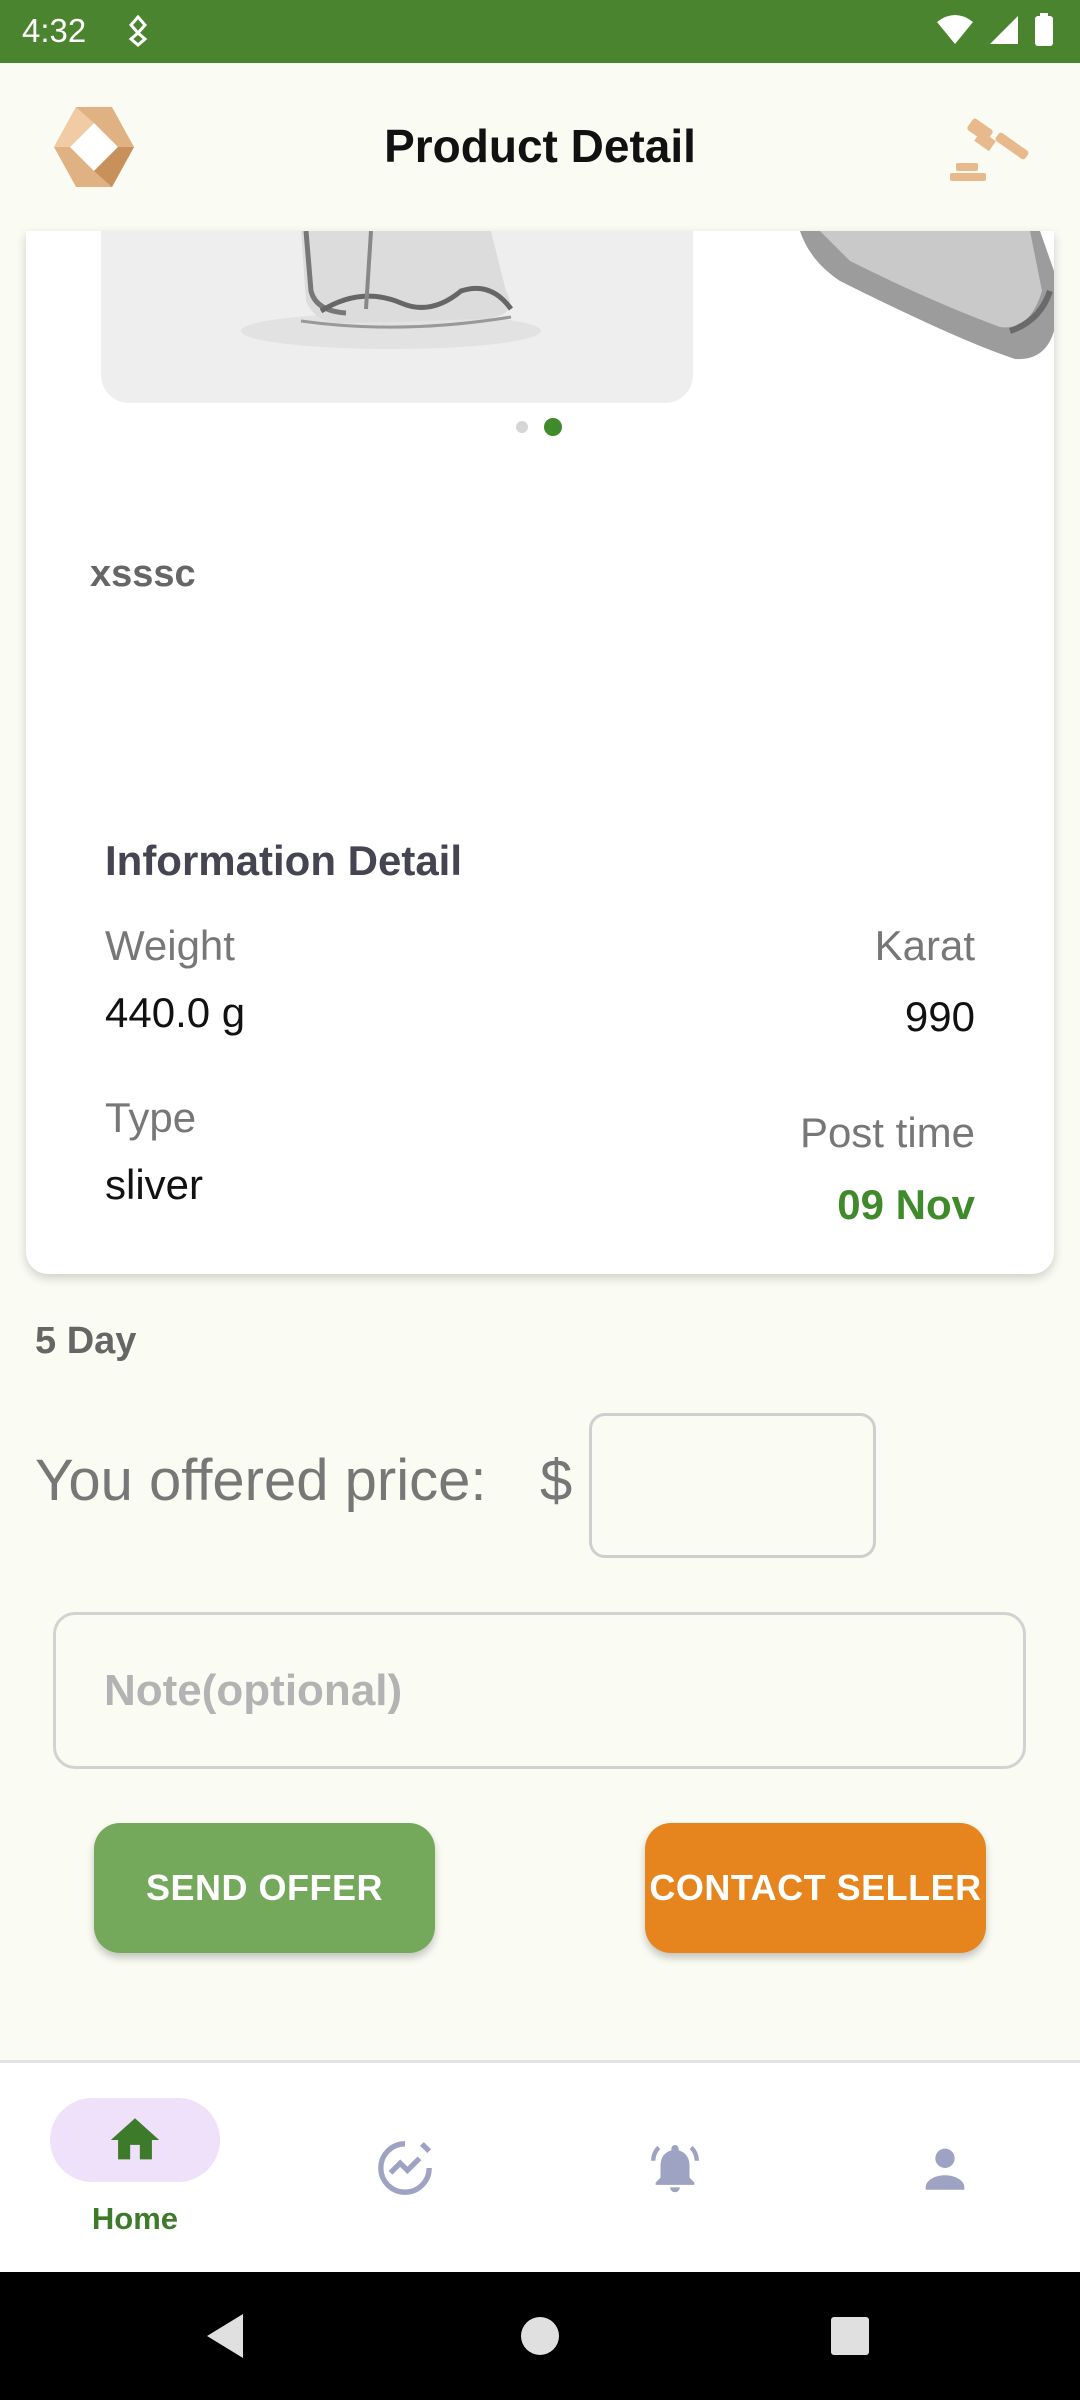  I want to click on back-icon, so click(225, 2336).